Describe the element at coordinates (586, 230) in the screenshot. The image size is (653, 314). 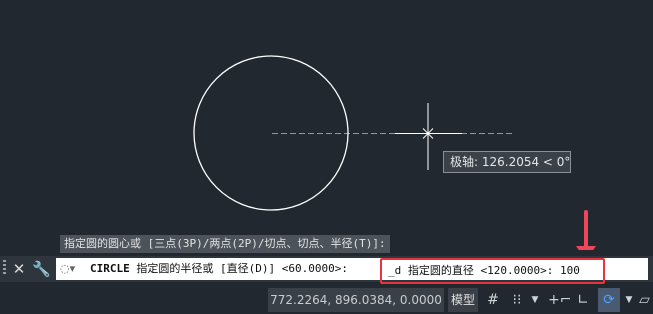
I see `callout-arrow` at that location.